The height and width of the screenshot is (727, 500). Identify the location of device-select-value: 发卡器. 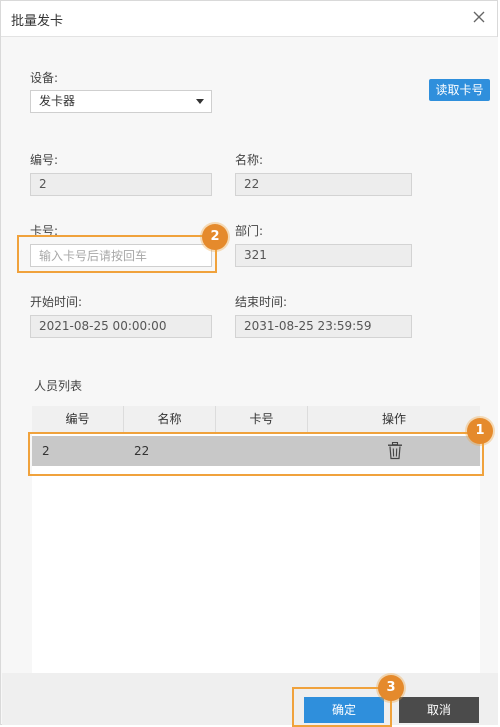
(57, 101).